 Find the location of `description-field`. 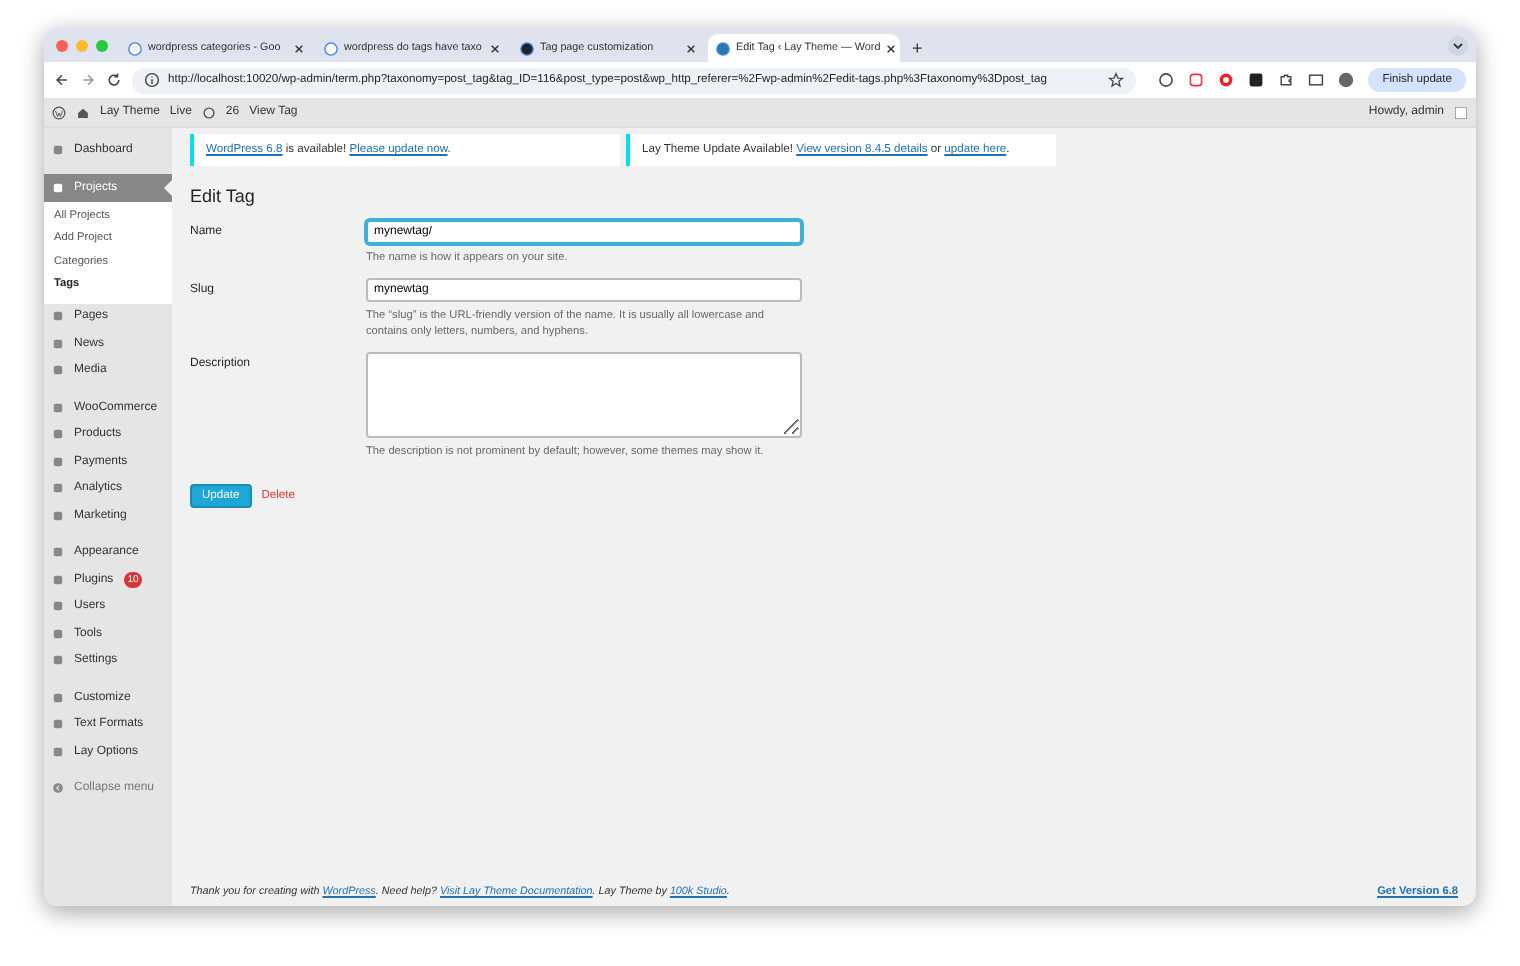

description-field is located at coordinates (584, 395).